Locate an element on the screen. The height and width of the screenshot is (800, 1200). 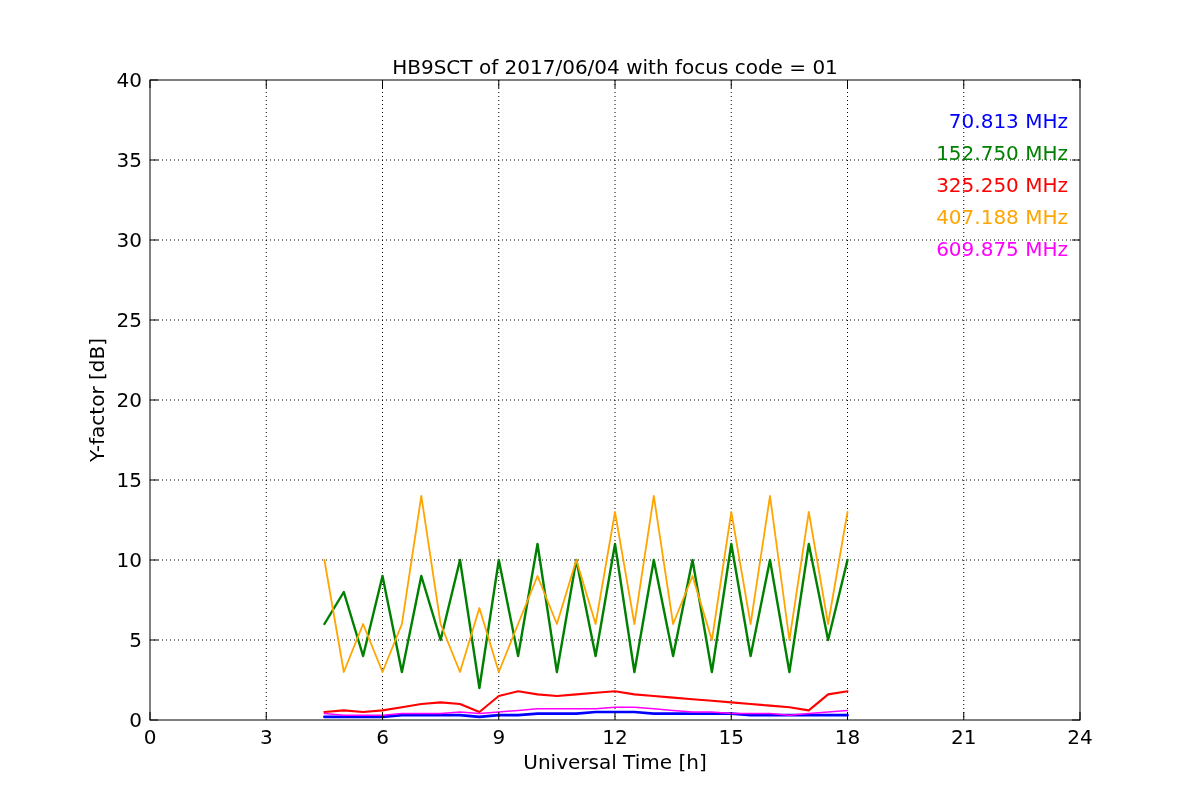
tick-label: 9 is located at coordinates (499, 737).